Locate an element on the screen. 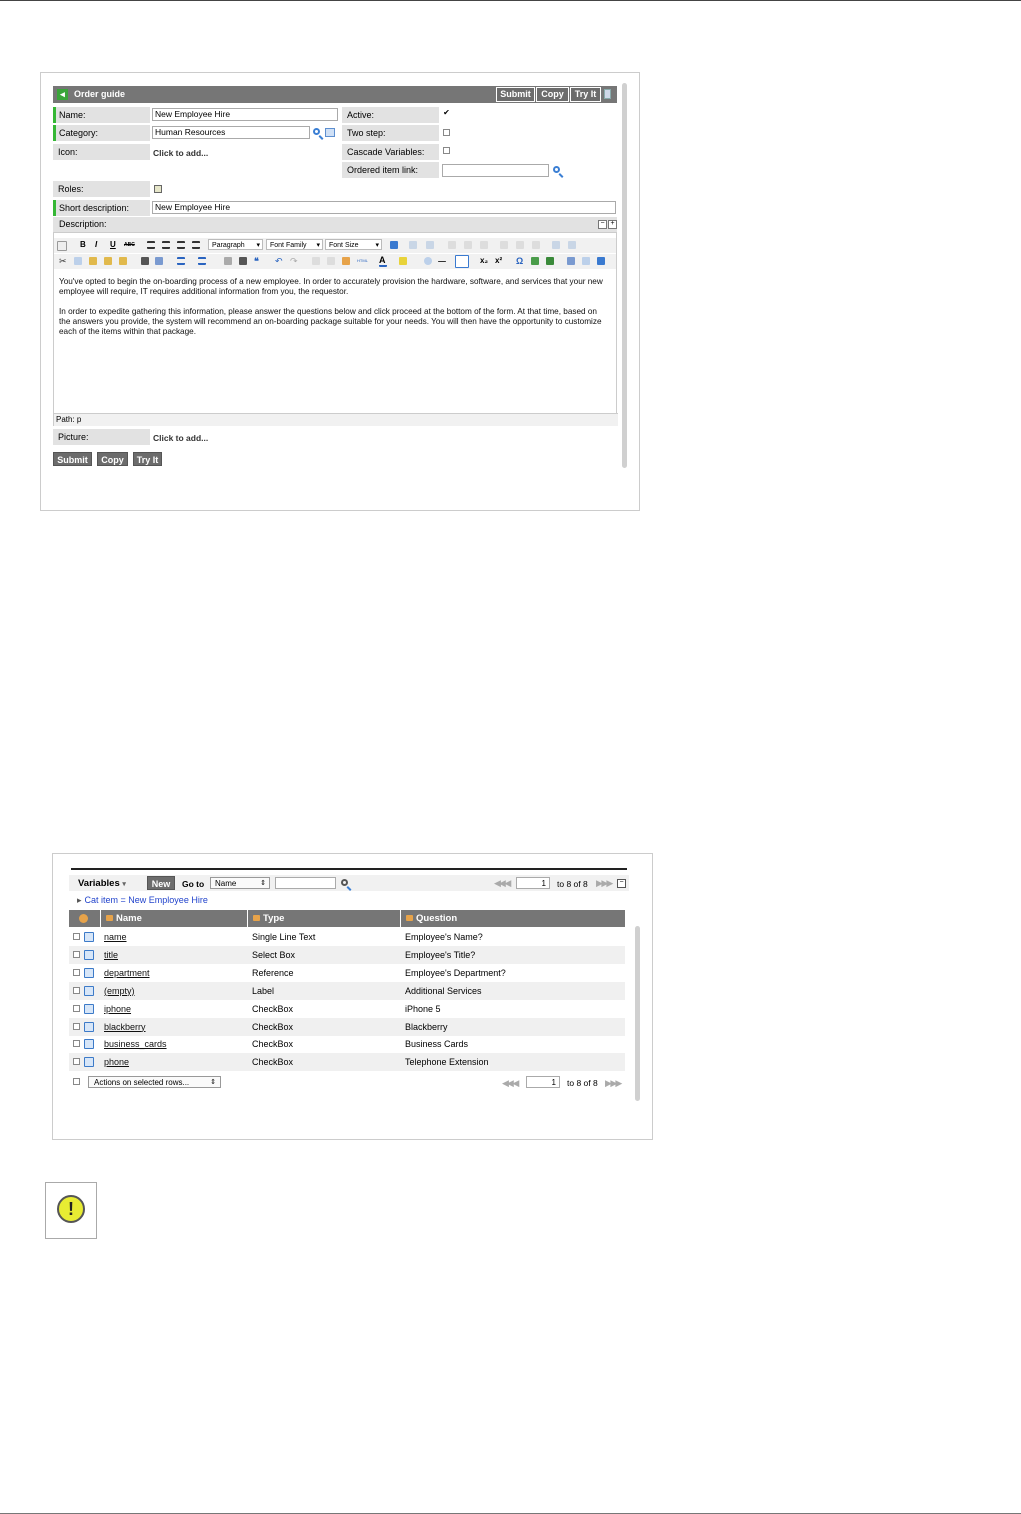 The height and width of the screenshot is (1514, 1021). column-header-name: Name is located at coordinates (173, 918).